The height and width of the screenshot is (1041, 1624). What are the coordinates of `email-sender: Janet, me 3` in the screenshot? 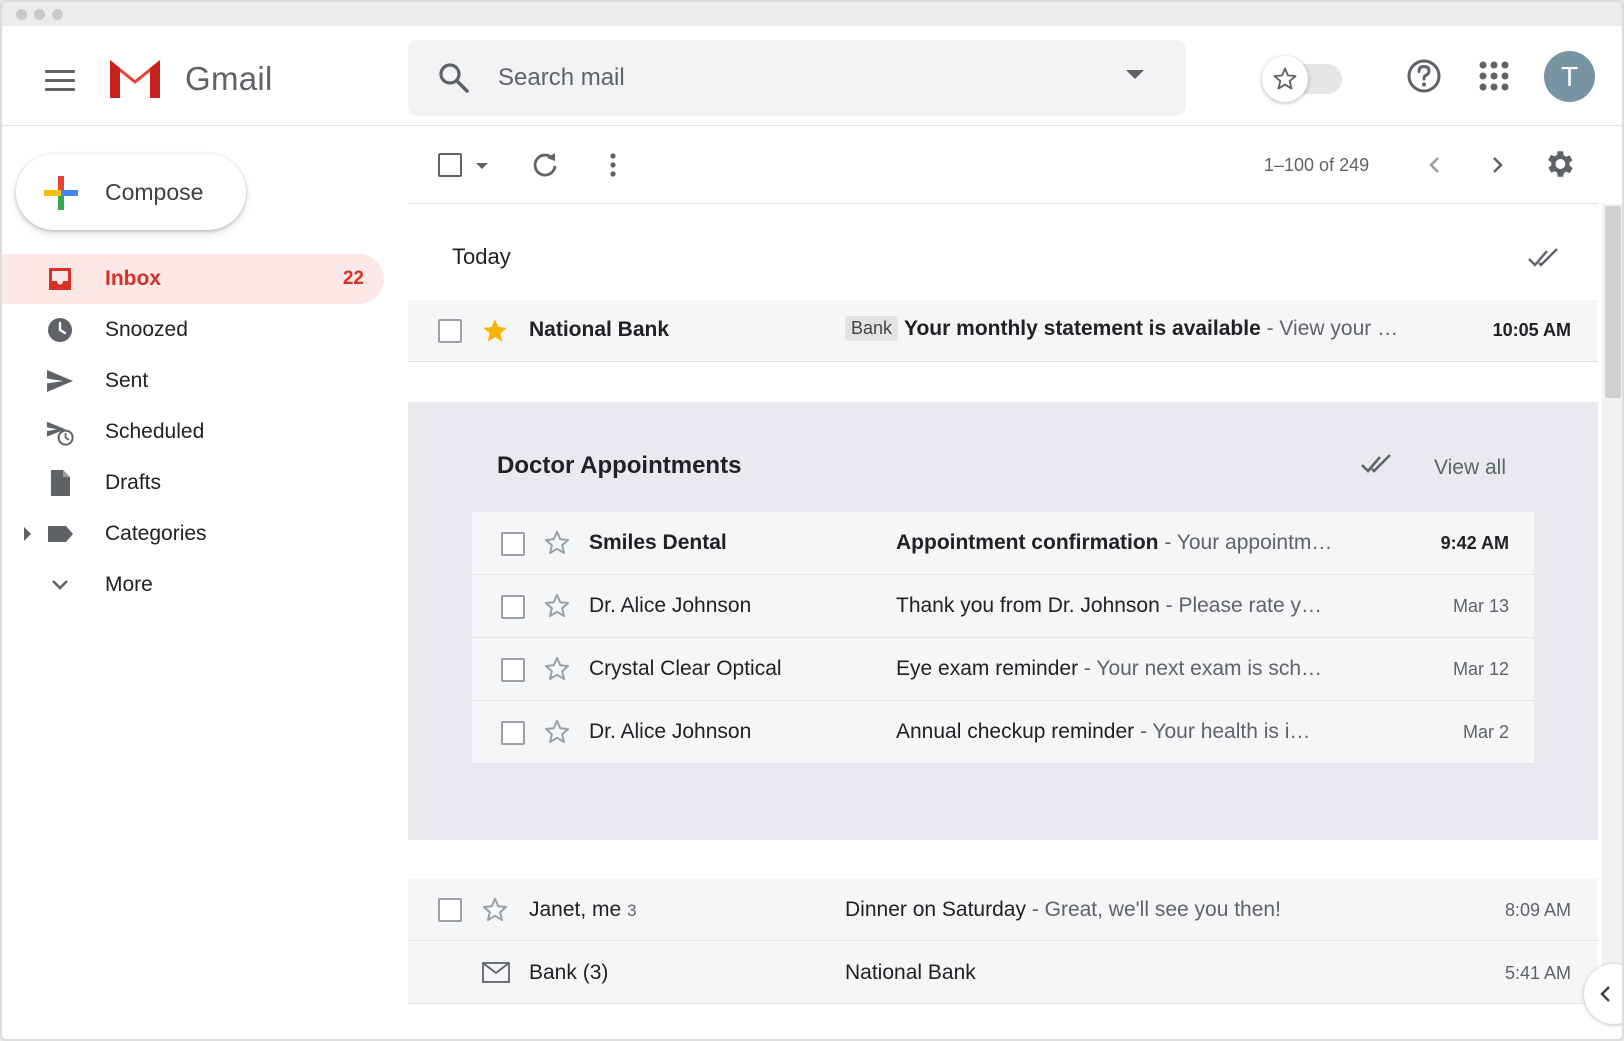 It's located at (583, 910).